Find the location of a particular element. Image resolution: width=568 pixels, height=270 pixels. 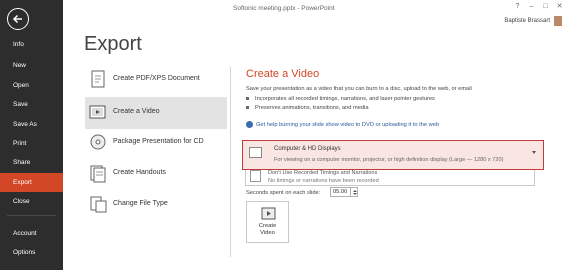

quality-title: Computer & HD Displays is located at coordinates (307, 149).